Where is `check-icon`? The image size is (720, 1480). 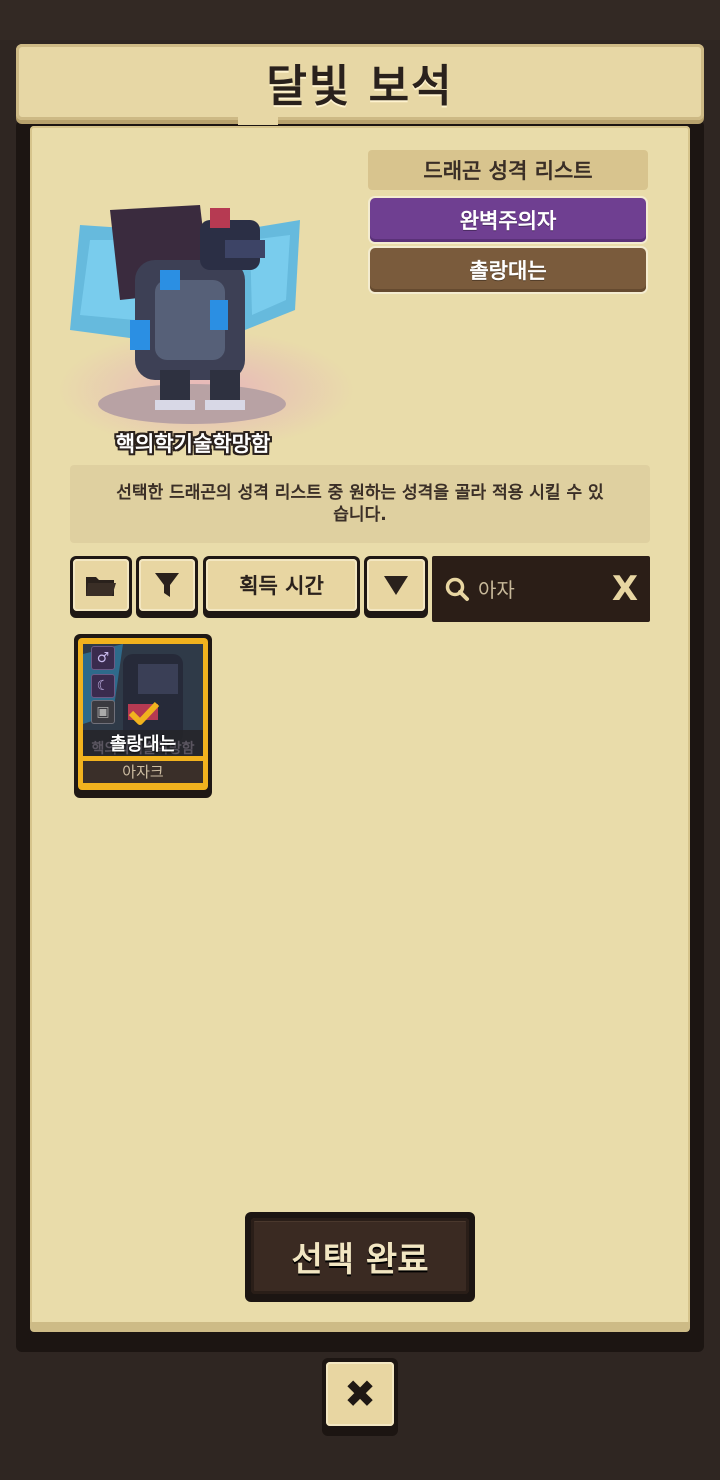 check-icon is located at coordinates (144, 713).